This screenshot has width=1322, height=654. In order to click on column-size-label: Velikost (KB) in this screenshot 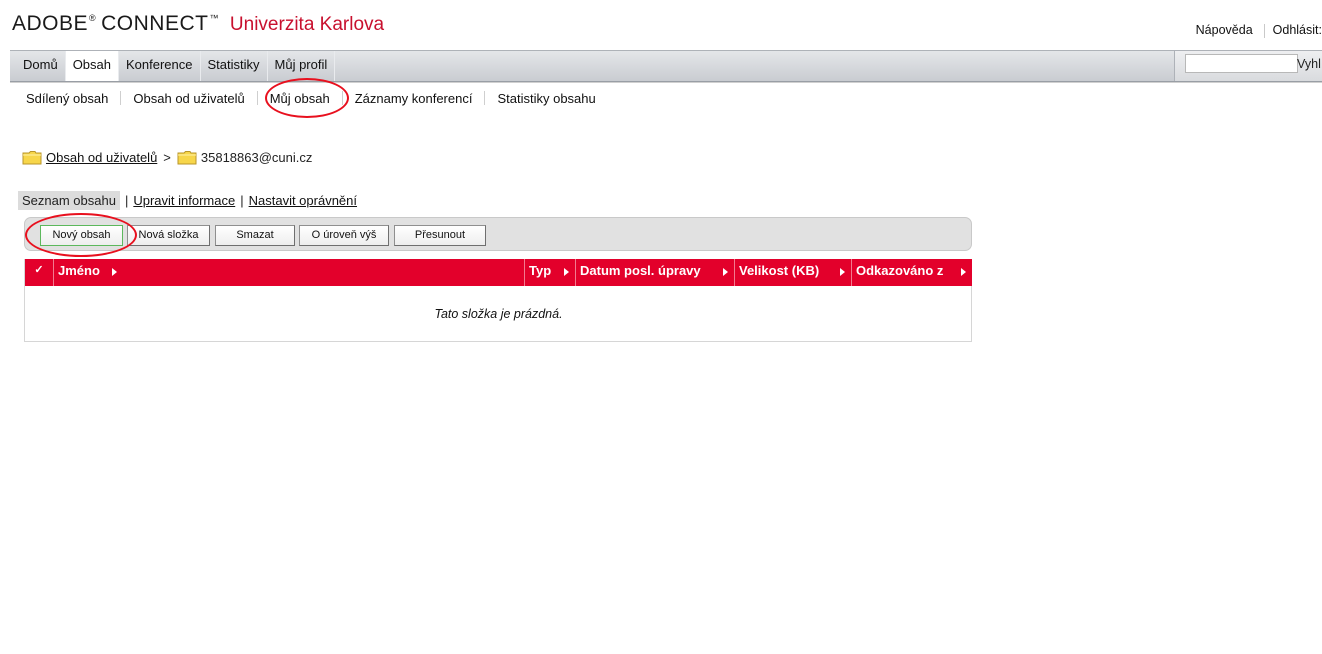, I will do `click(779, 270)`.